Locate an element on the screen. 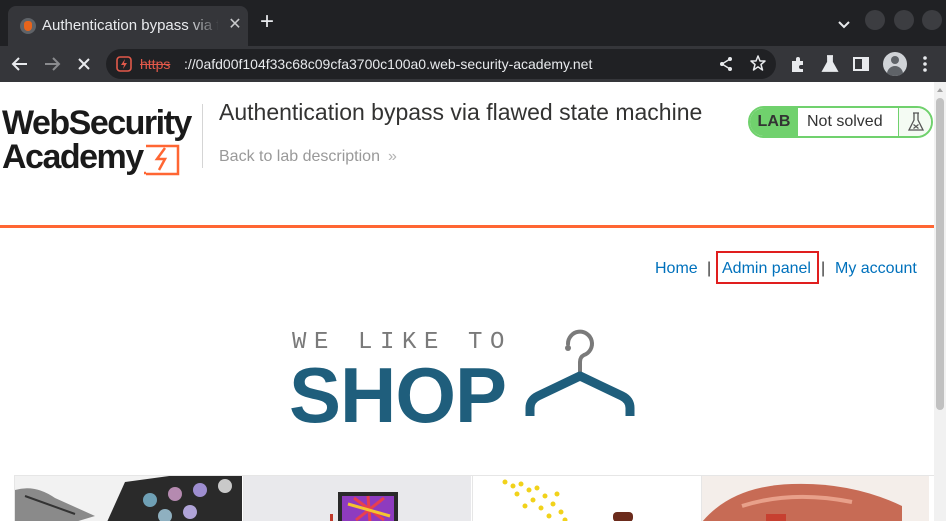 Image resolution: width=946 pixels, height=521 pixels. scrollbar-thumb is located at coordinates (940, 254).